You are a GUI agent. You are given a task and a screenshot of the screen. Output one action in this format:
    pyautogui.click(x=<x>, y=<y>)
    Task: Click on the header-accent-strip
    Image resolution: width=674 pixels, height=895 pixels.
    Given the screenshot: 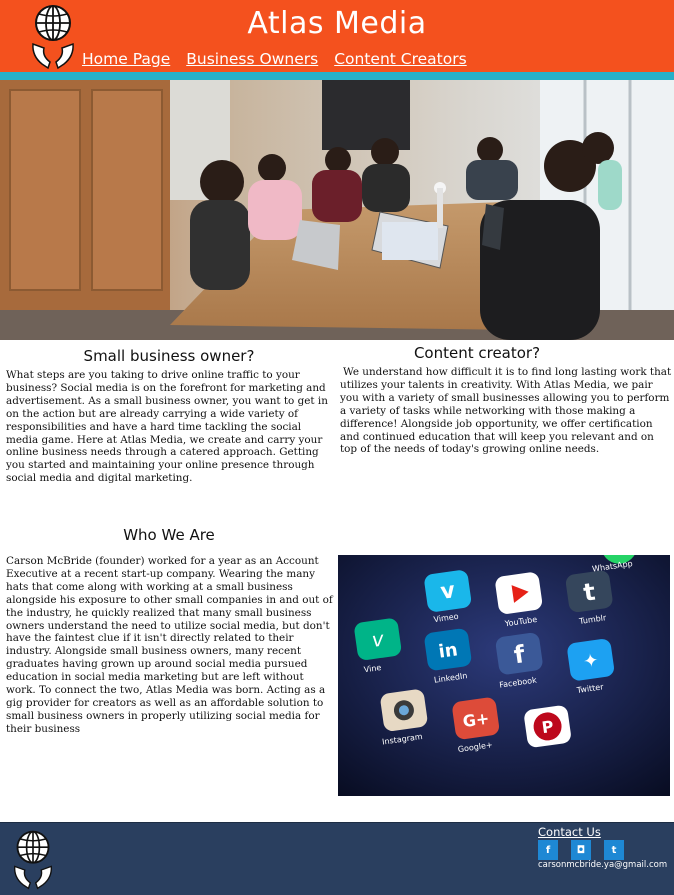 What is the action you would take?
    pyautogui.click(x=337, y=76)
    